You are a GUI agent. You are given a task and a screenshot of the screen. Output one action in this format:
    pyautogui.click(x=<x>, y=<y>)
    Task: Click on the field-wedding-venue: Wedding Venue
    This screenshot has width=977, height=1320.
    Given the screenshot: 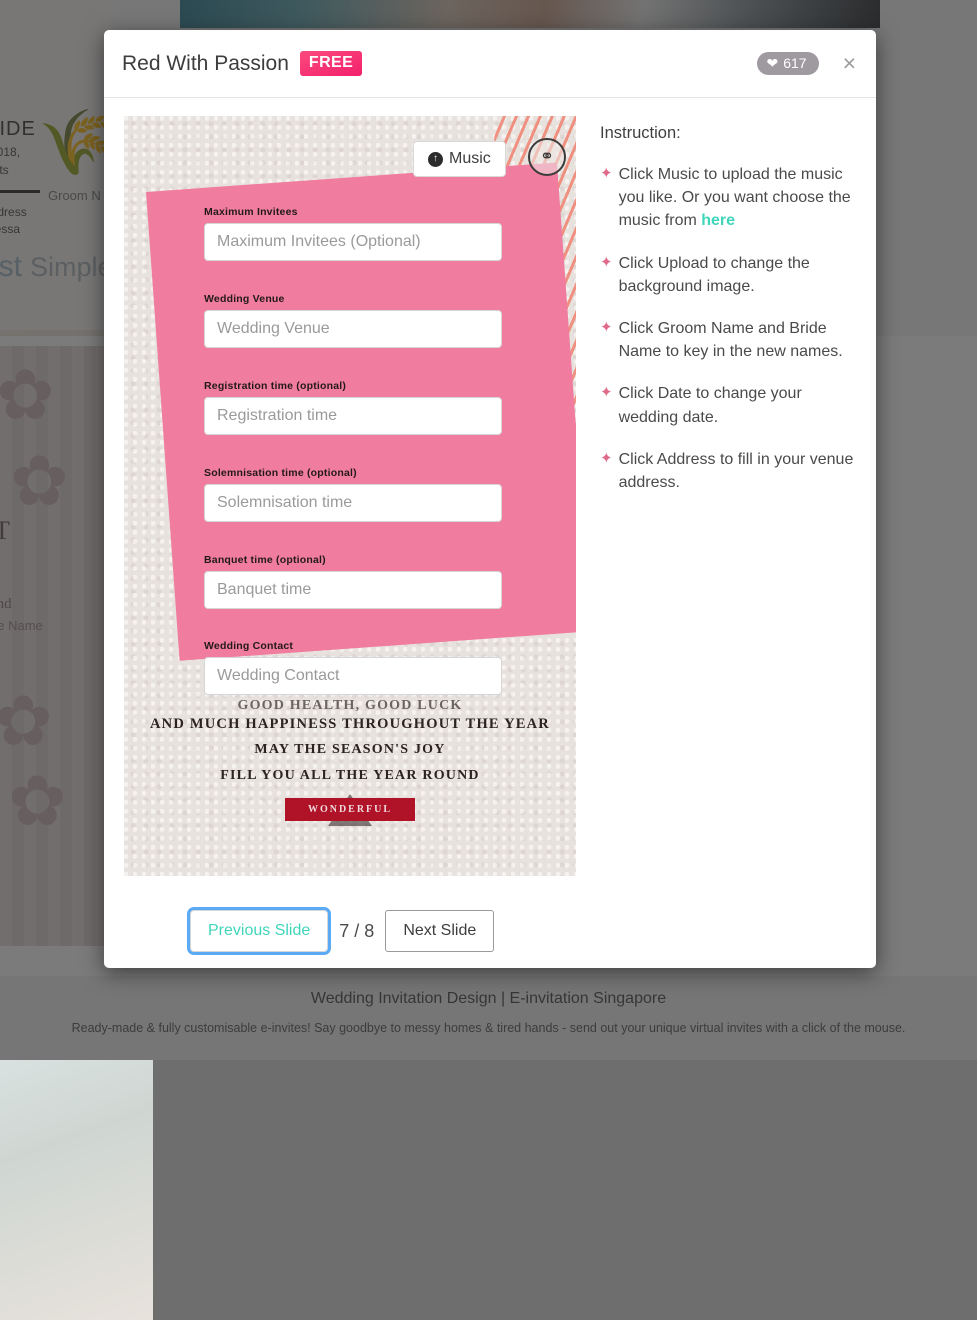 What is the action you would take?
    pyautogui.click(x=353, y=320)
    